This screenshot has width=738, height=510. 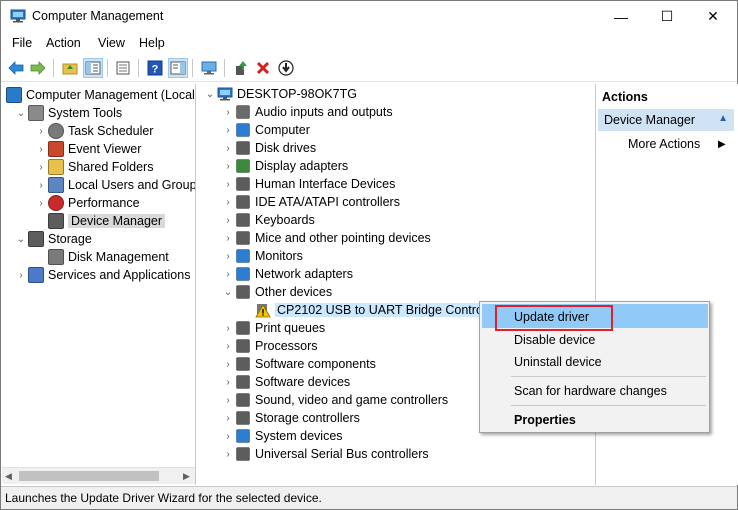 What do you see at coordinates (70, 68) in the screenshot?
I see `up-folder-button` at bounding box center [70, 68].